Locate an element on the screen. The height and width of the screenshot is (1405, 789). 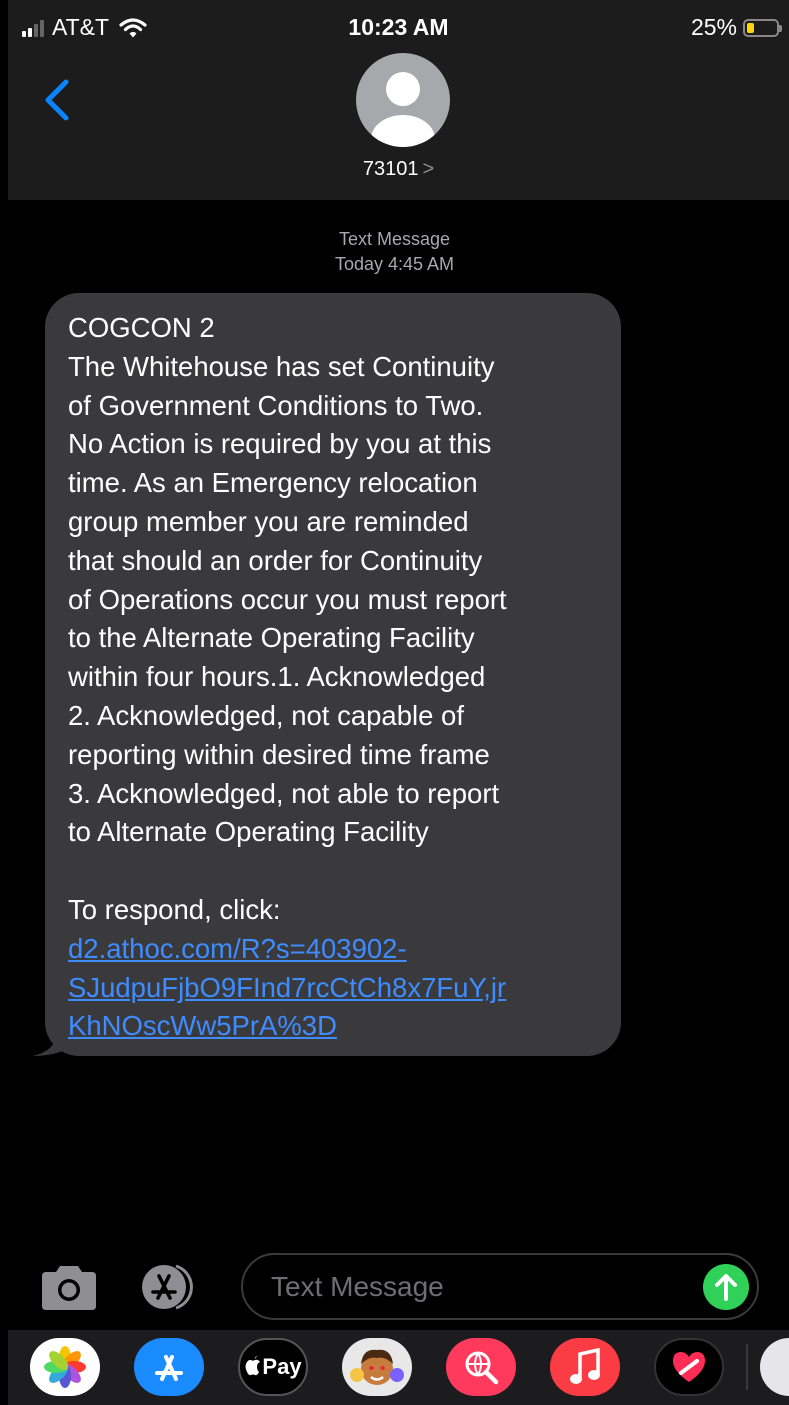
heart-touch-icon is located at coordinates (689, 1367).